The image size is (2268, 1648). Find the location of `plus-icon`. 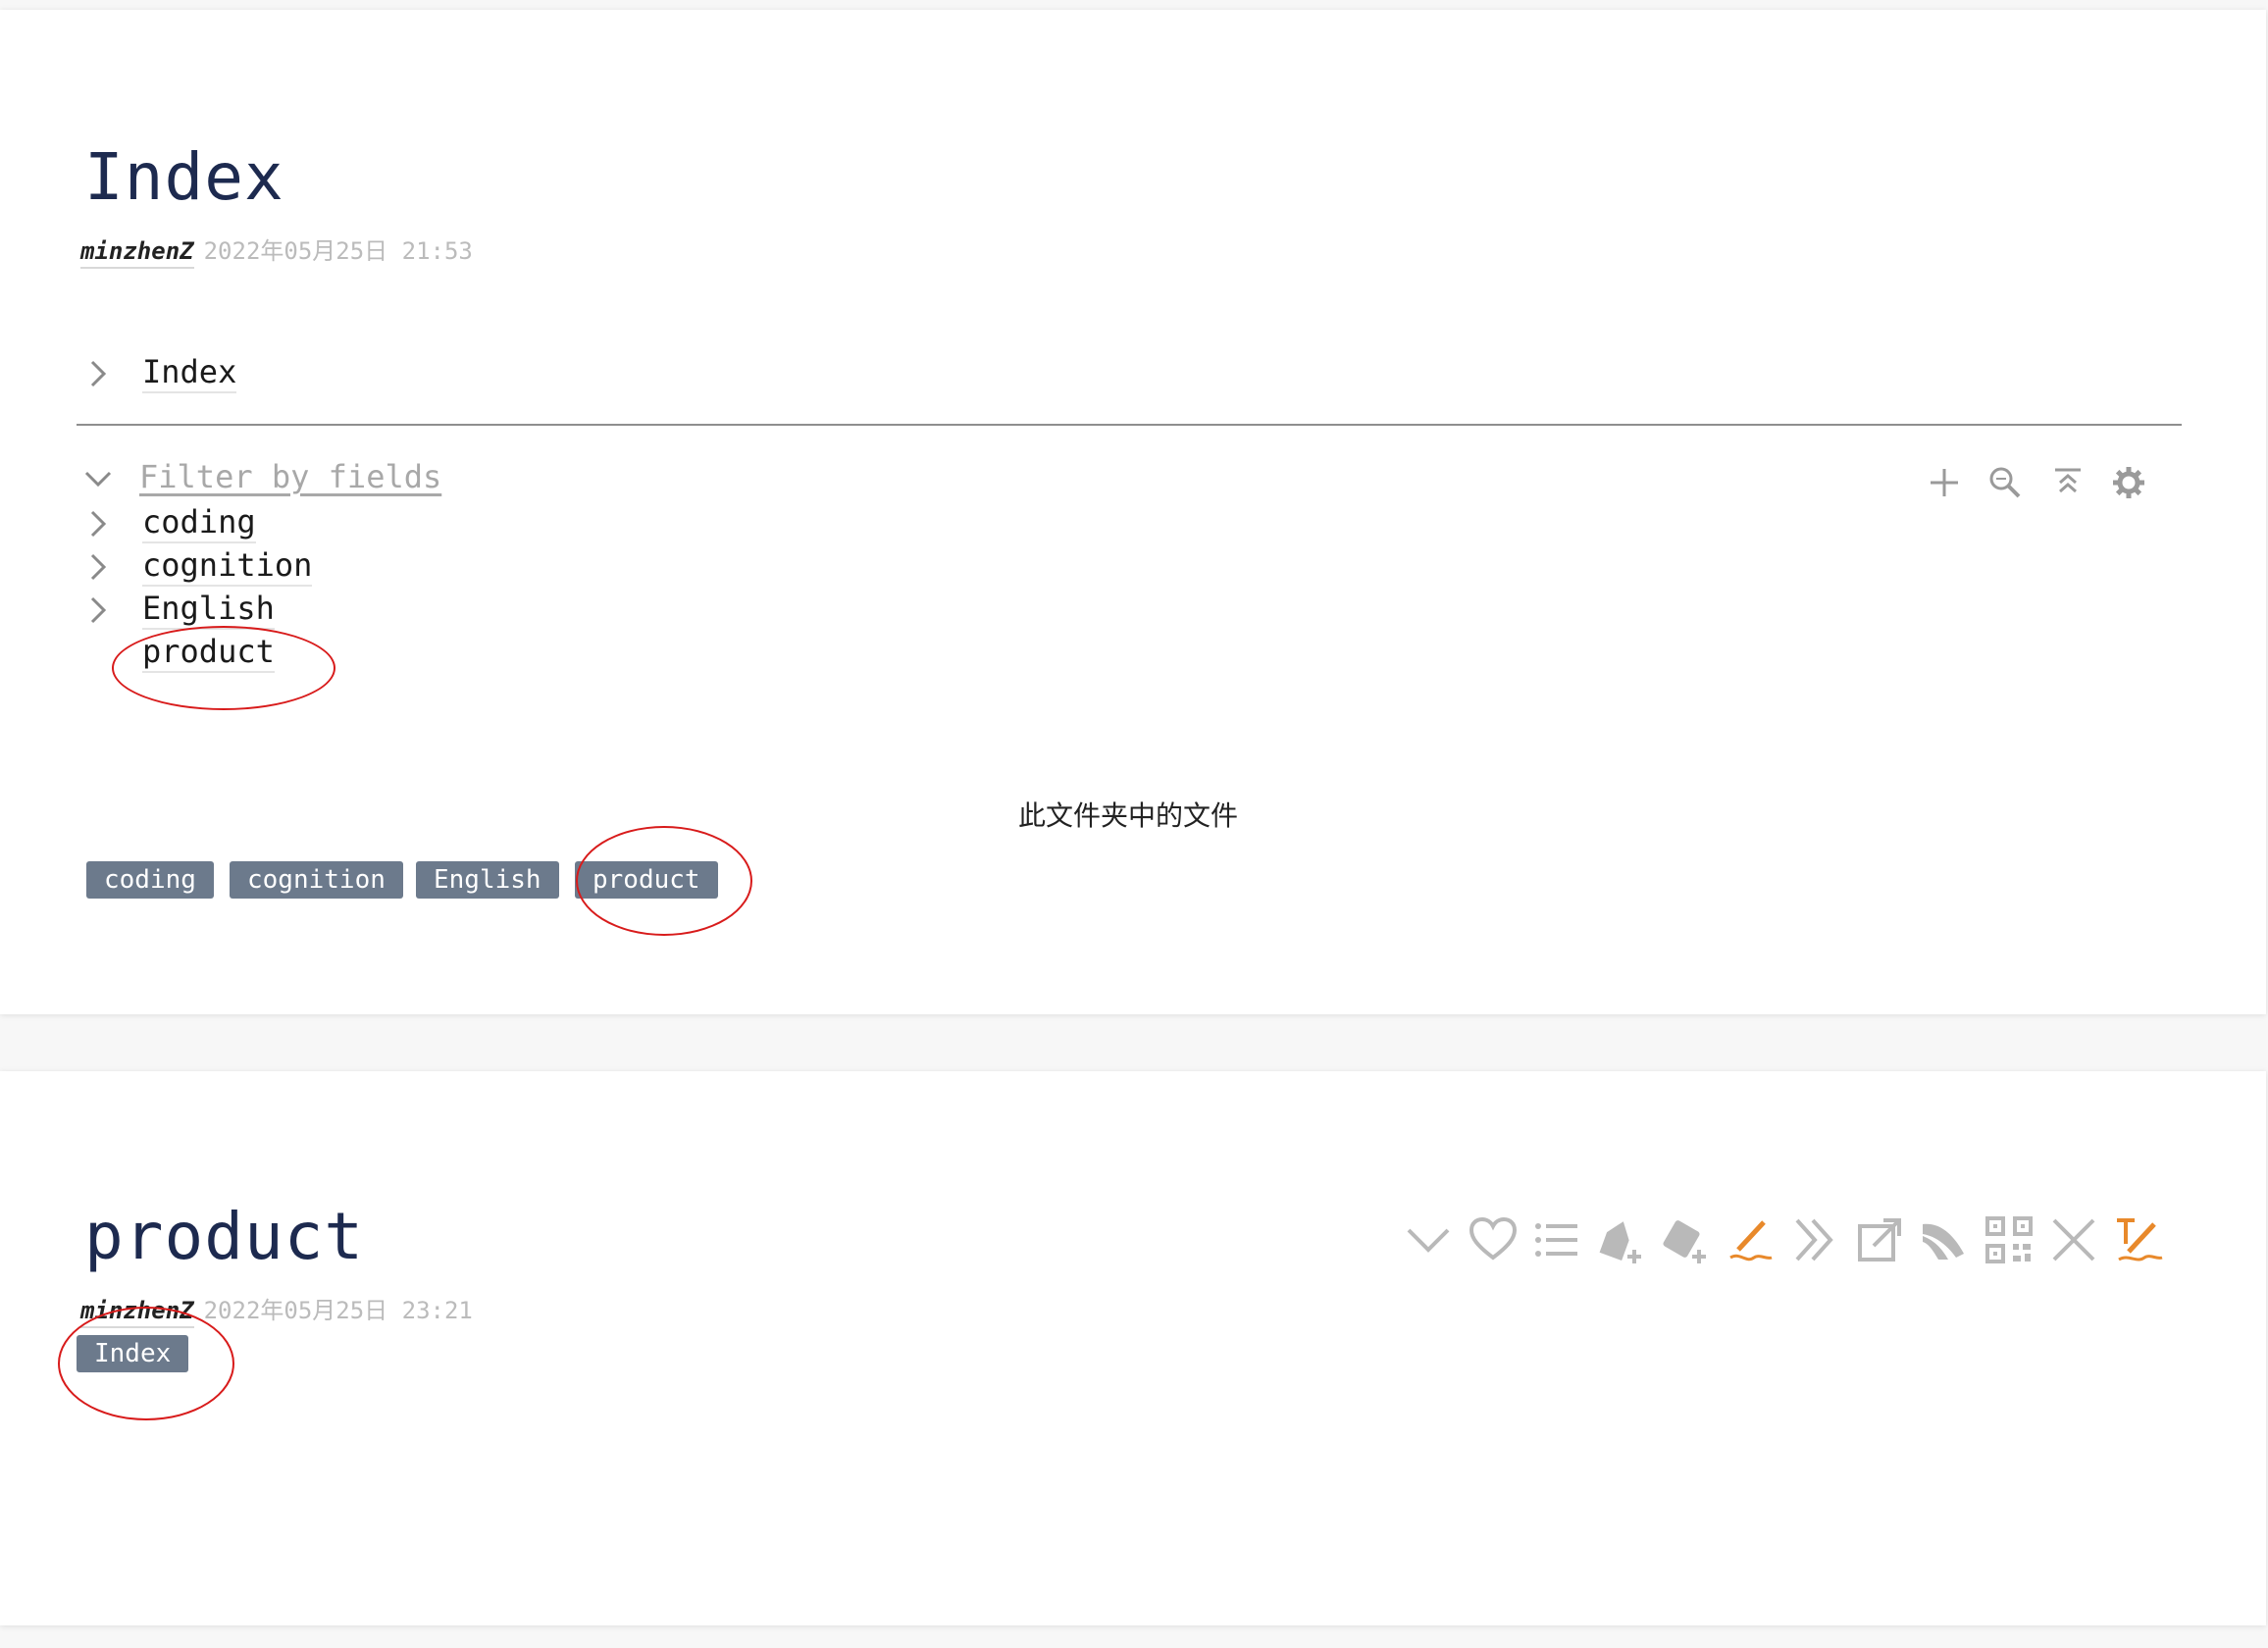

plus-icon is located at coordinates (1944, 482).